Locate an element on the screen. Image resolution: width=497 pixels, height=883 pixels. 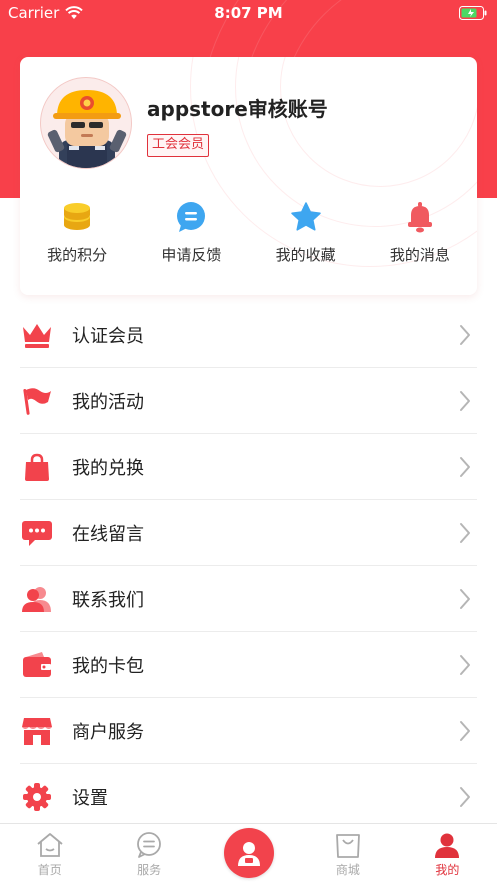
star-icon is located at coordinates (306, 217).